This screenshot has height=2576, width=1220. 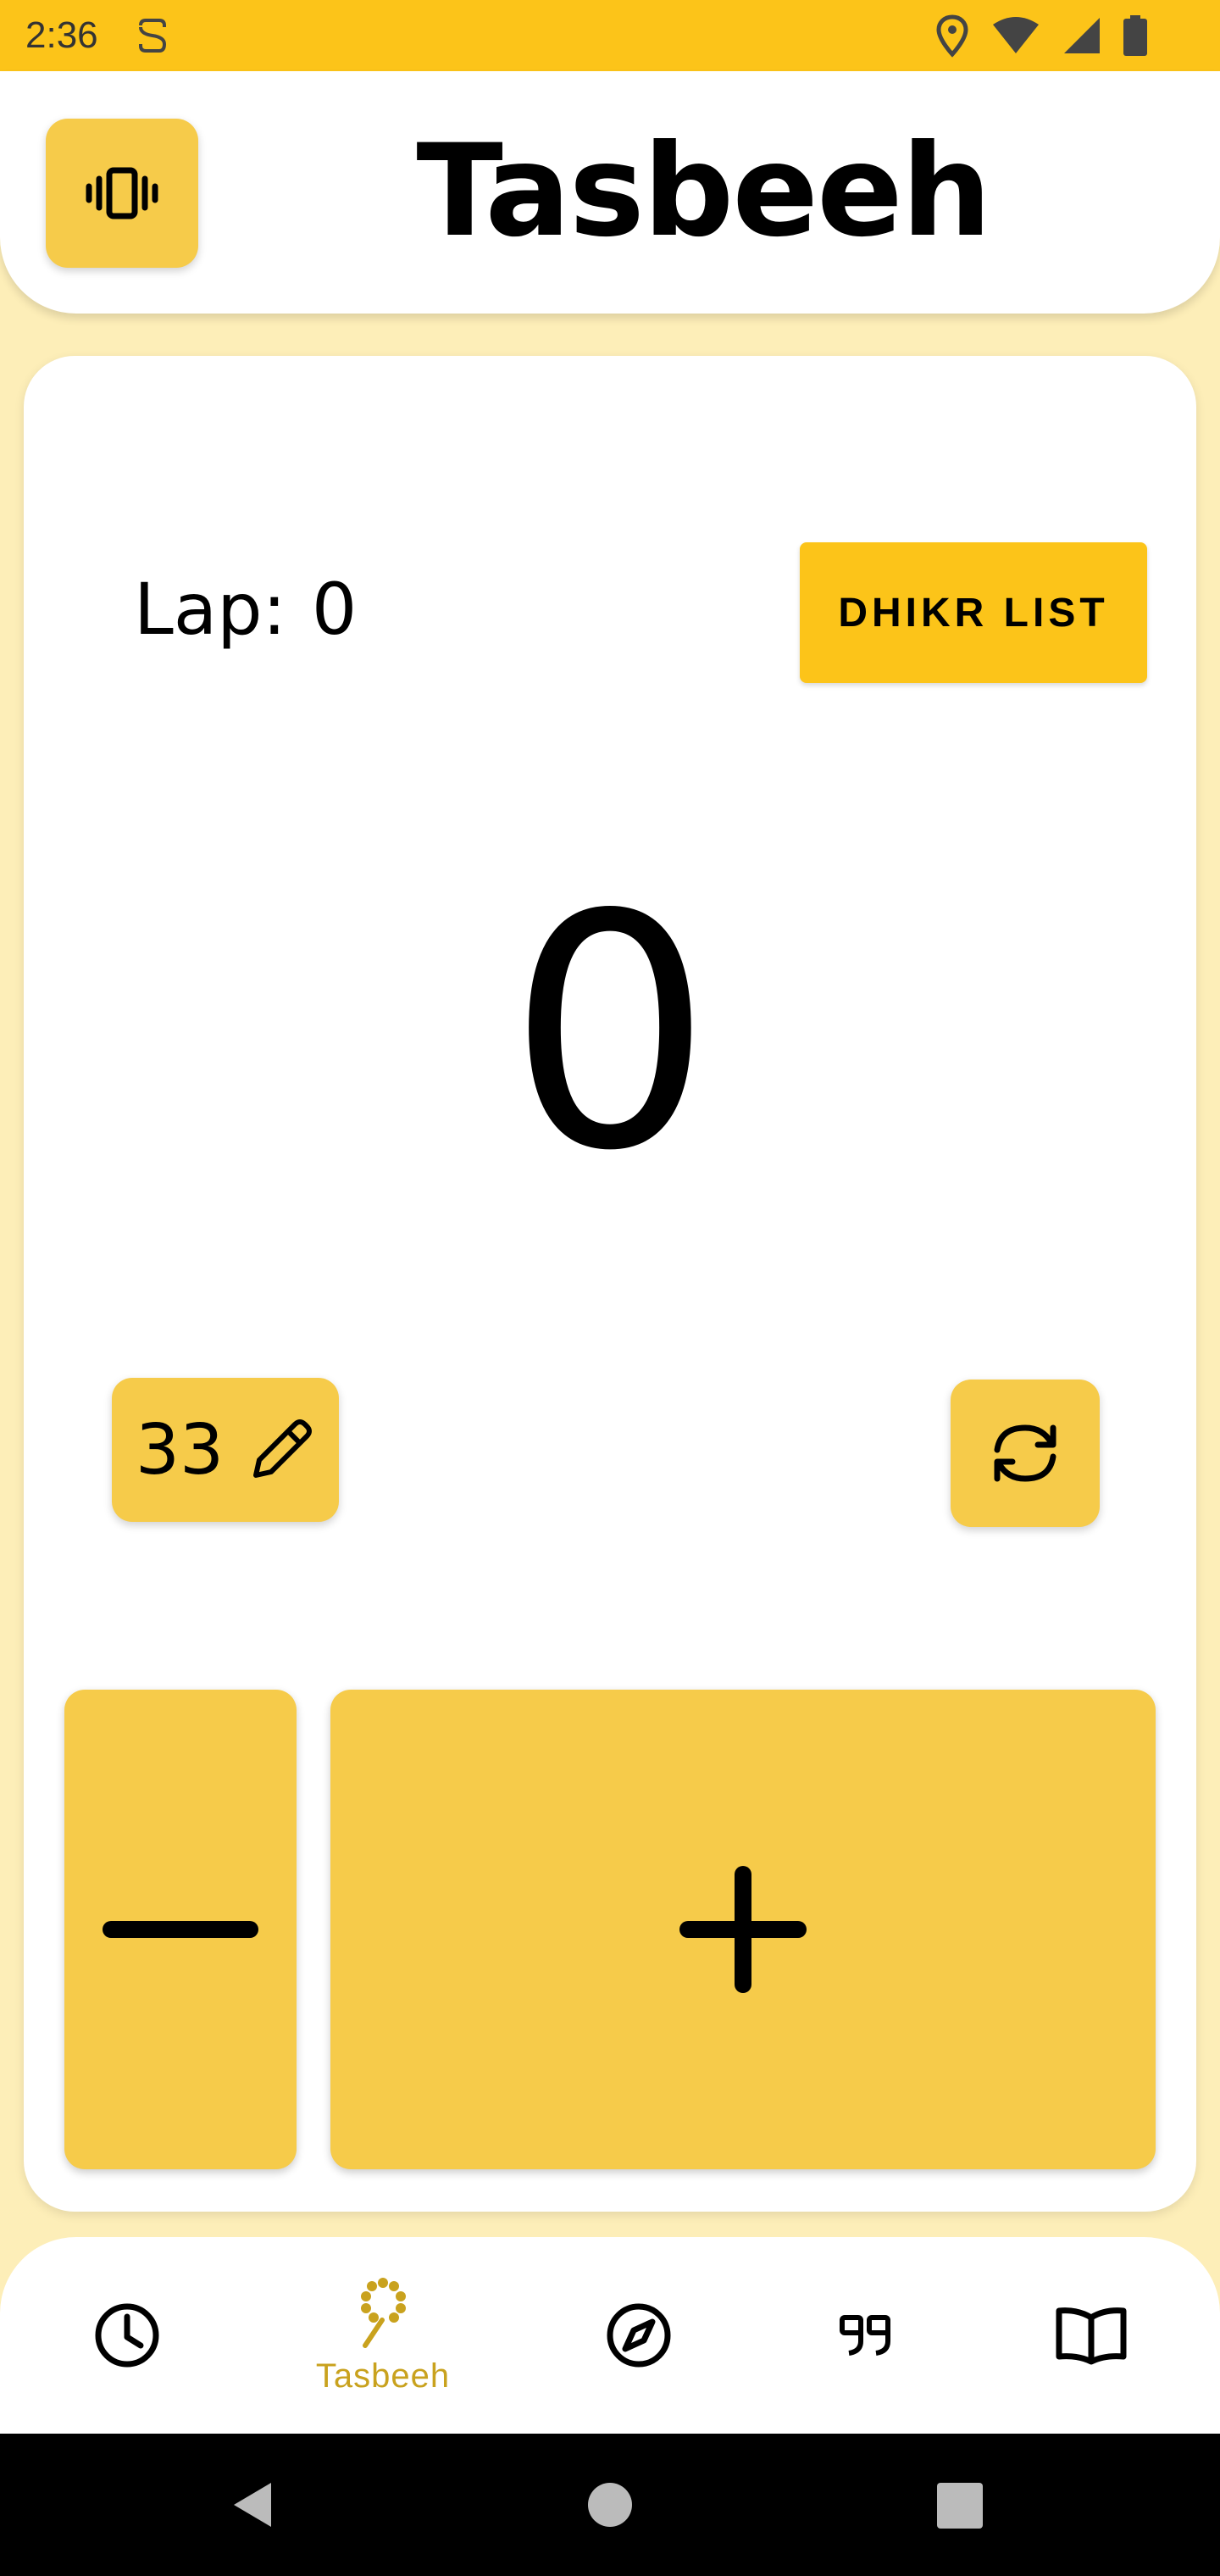 What do you see at coordinates (703, 191) in the screenshot?
I see `page-title: Tasbeeh` at bounding box center [703, 191].